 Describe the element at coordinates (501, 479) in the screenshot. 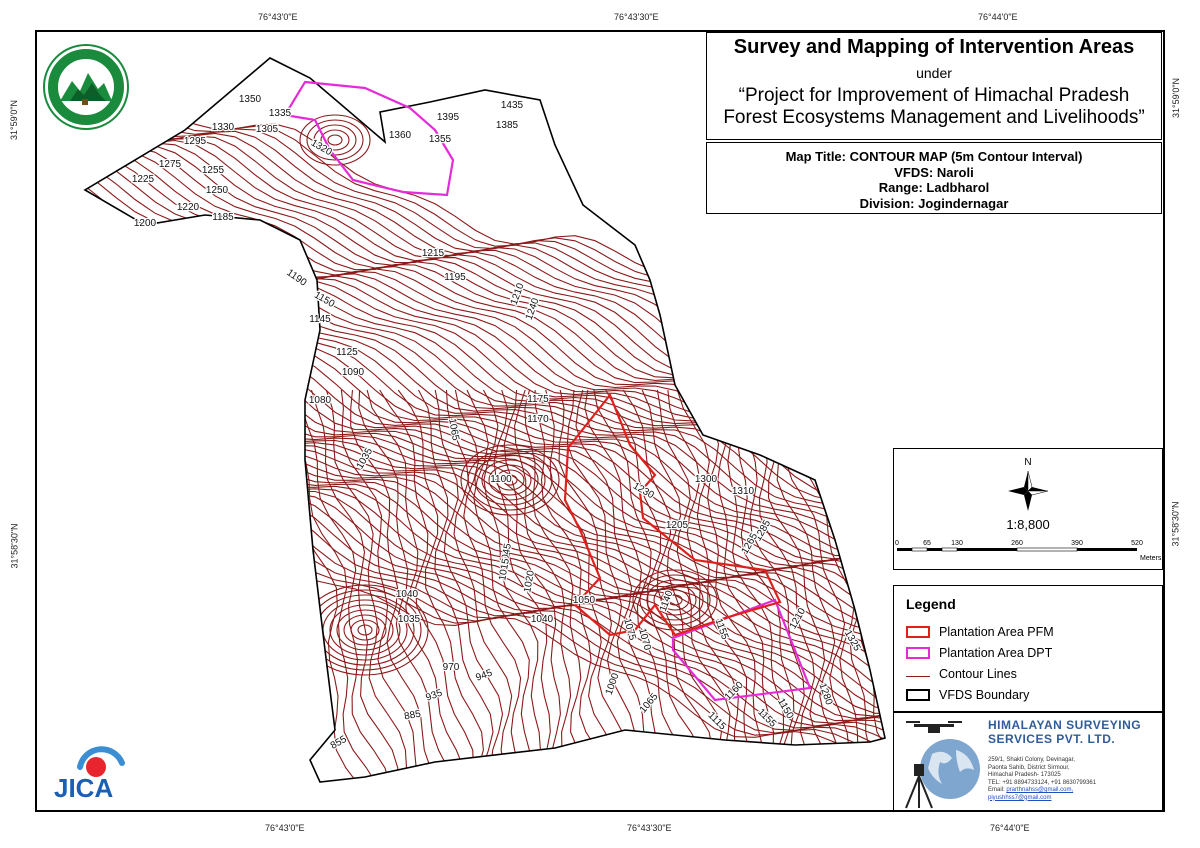

I see `contour-elevation-label: 1100` at that location.